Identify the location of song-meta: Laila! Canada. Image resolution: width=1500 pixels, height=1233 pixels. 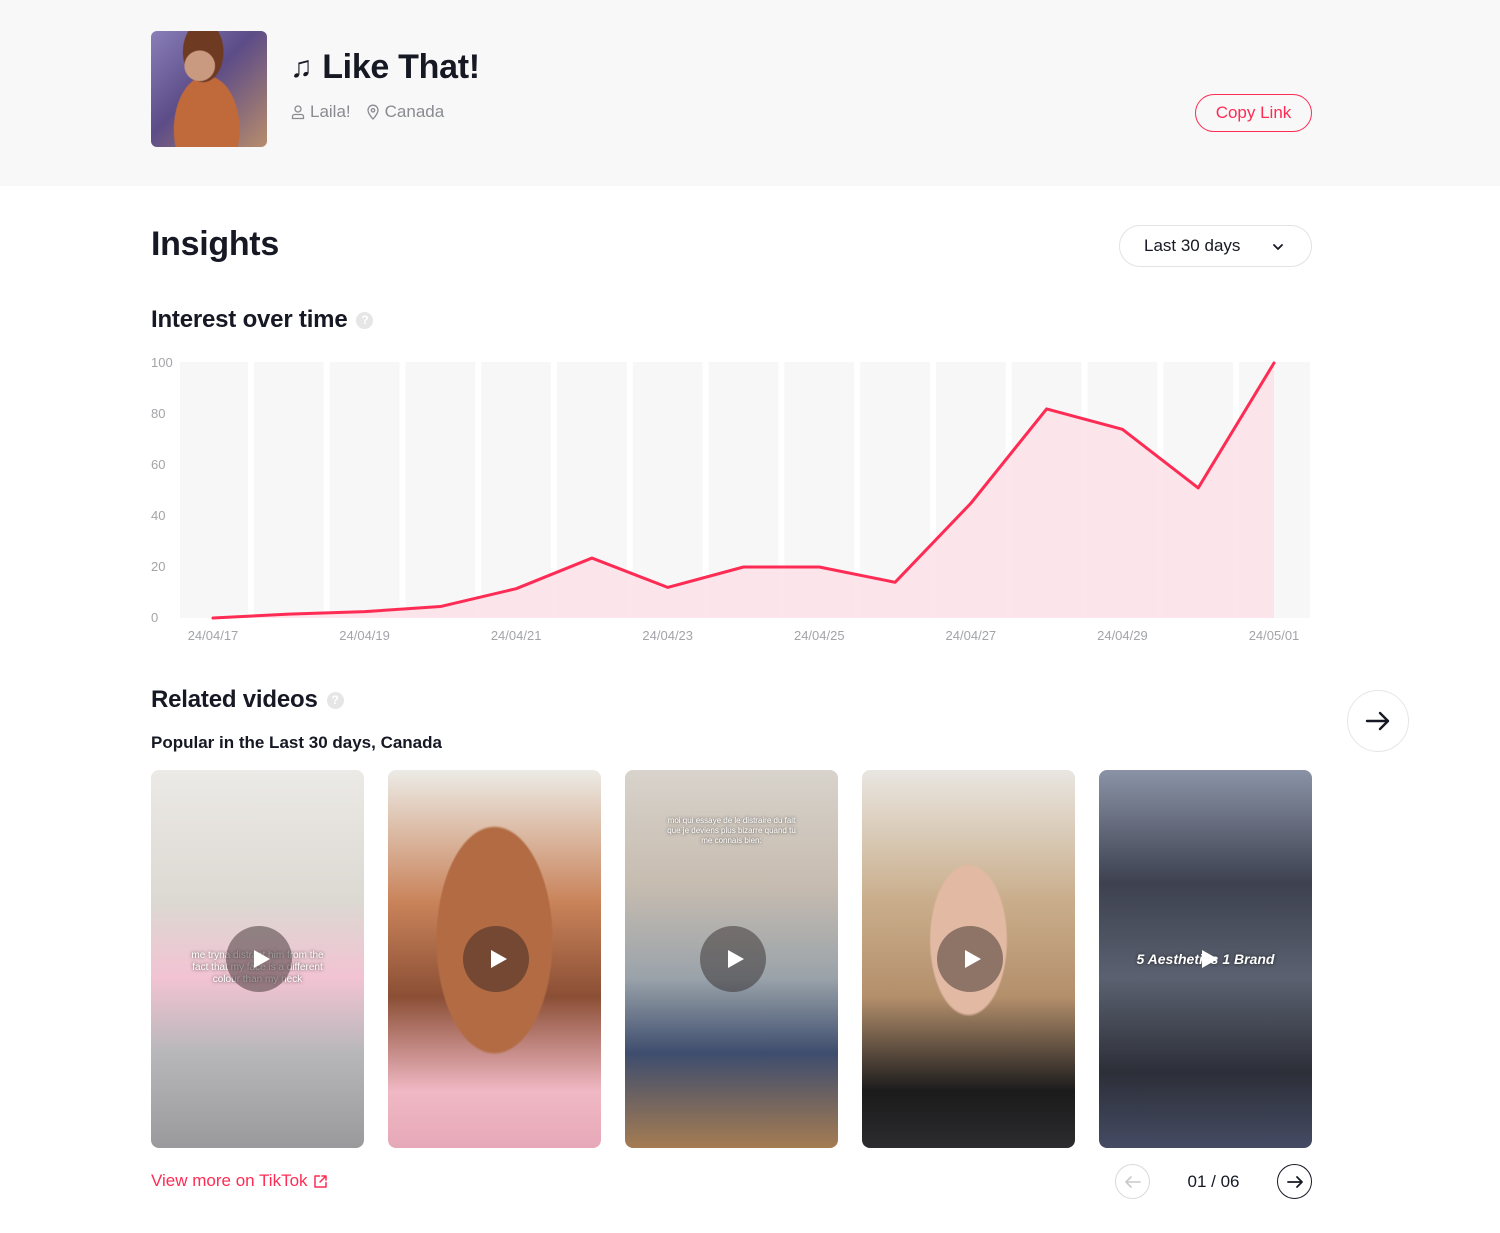
(374, 112).